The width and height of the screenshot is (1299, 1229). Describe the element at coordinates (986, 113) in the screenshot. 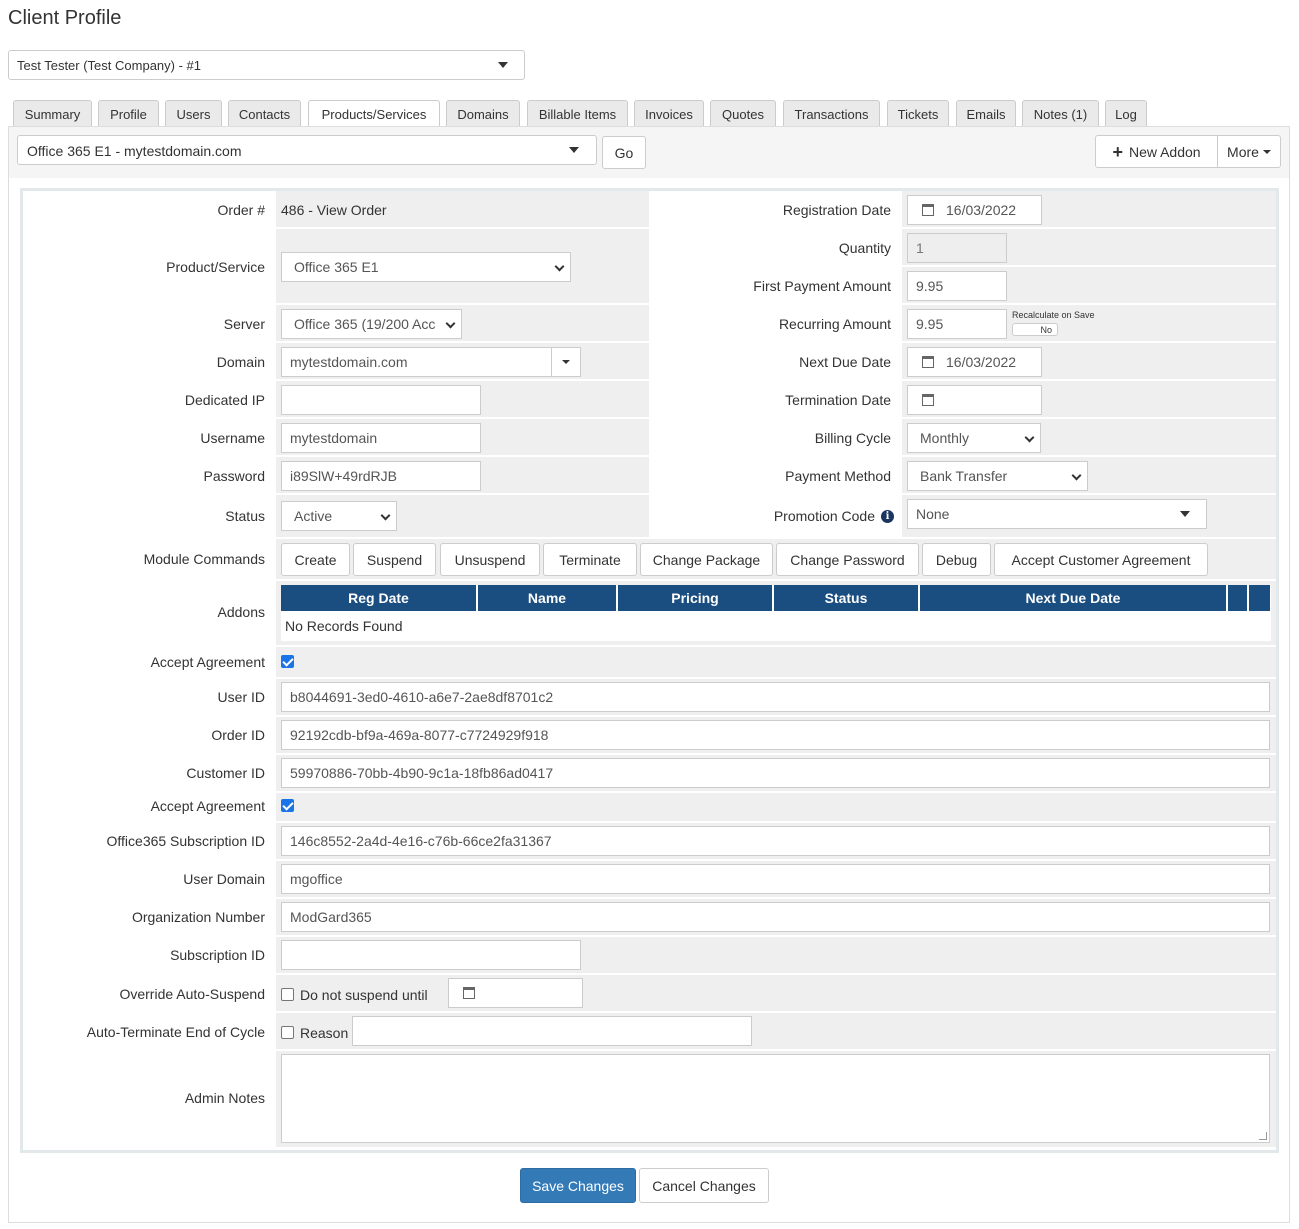

I see `tab-emails: Emails` at that location.